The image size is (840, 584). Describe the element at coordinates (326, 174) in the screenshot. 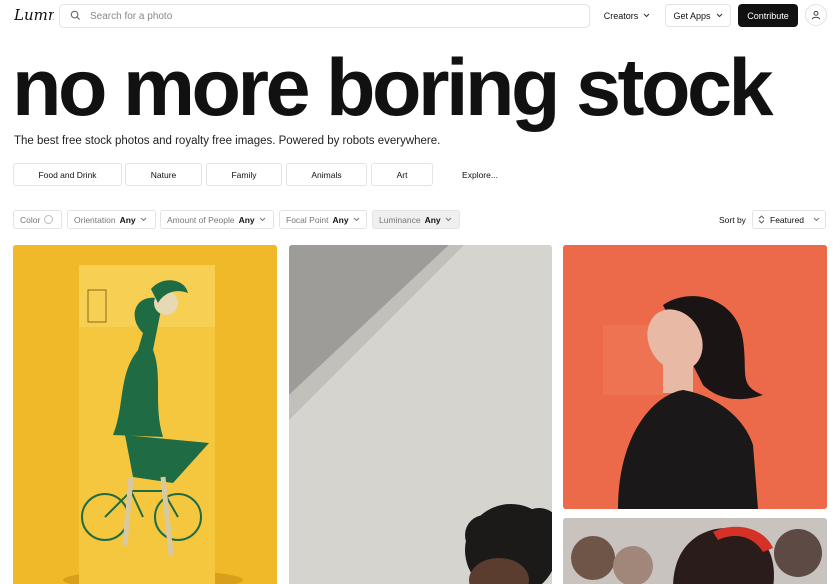

I see `category-animals: Animals` at that location.